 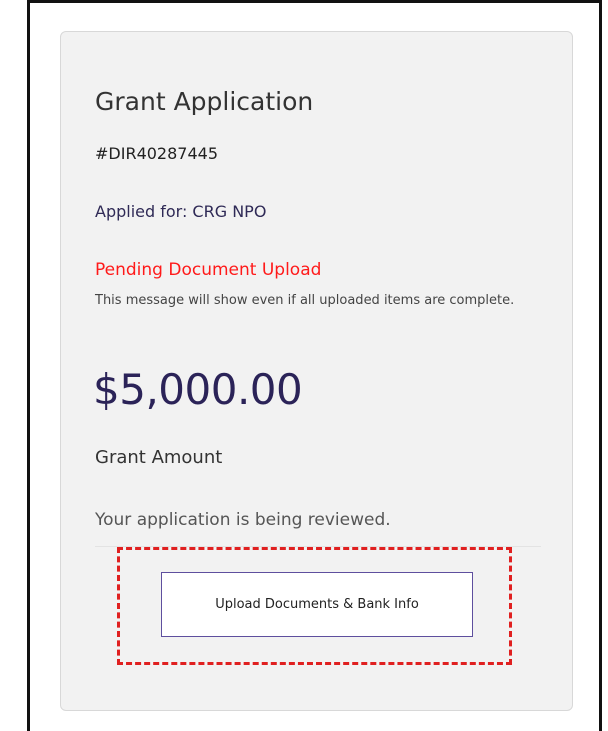 What do you see at coordinates (317, 604) in the screenshot?
I see `upload-documents-button: Upload Documents & Bank Info` at bounding box center [317, 604].